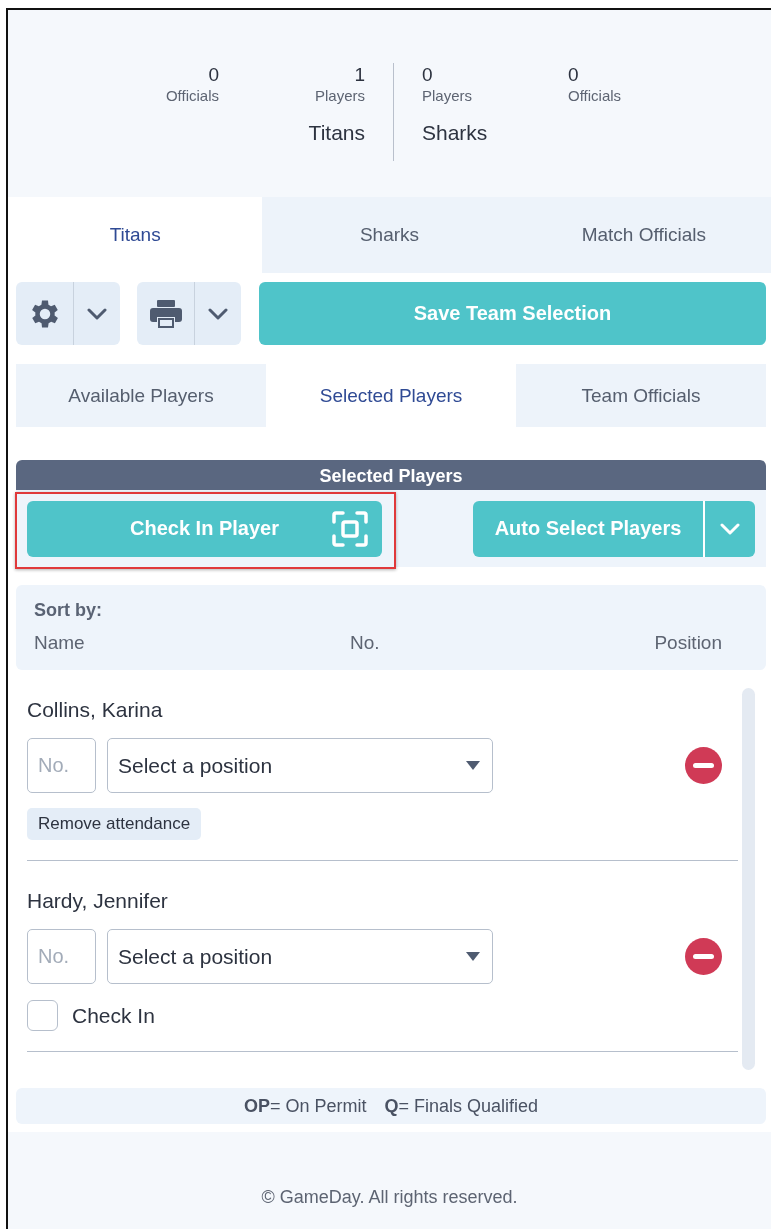 This screenshot has width=771, height=1229. Describe the element at coordinates (391, 475) in the screenshot. I see `panel-header: Selected Players` at that location.